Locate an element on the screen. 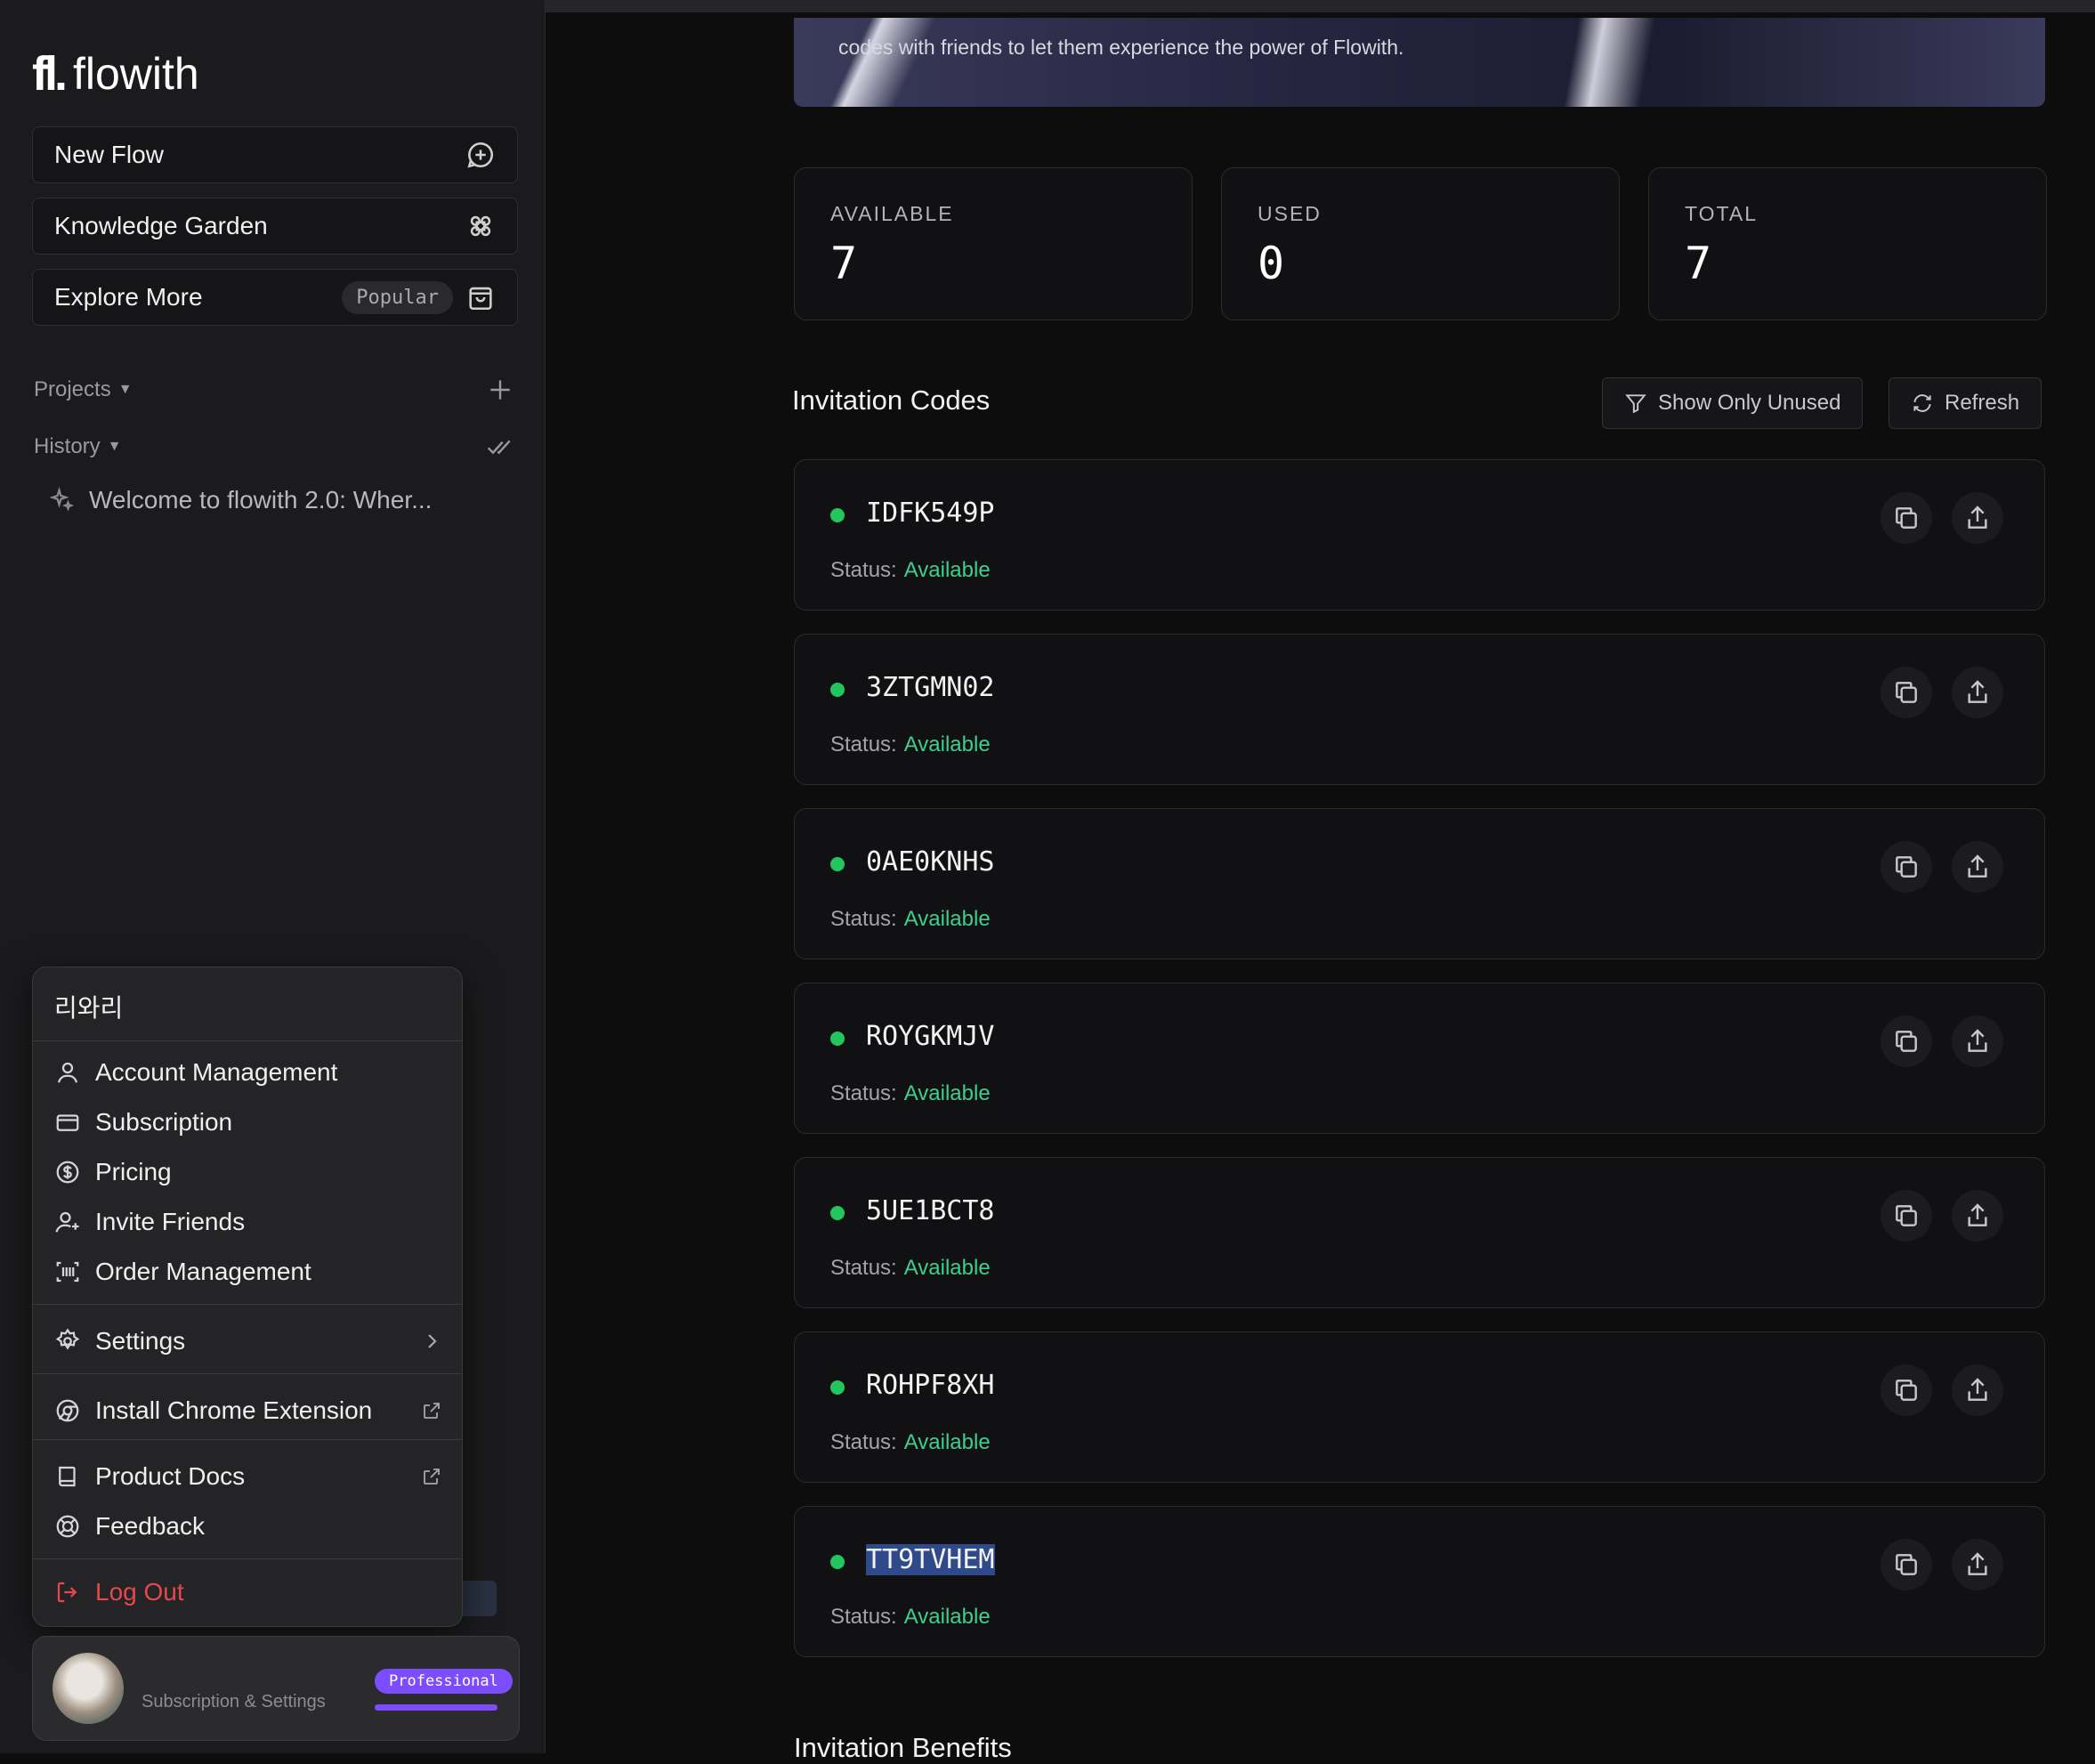 The width and height of the screenshot is (2095, 1764). knowledge-garden-button: Knowledge Garden is located at coordinates (275, 227).